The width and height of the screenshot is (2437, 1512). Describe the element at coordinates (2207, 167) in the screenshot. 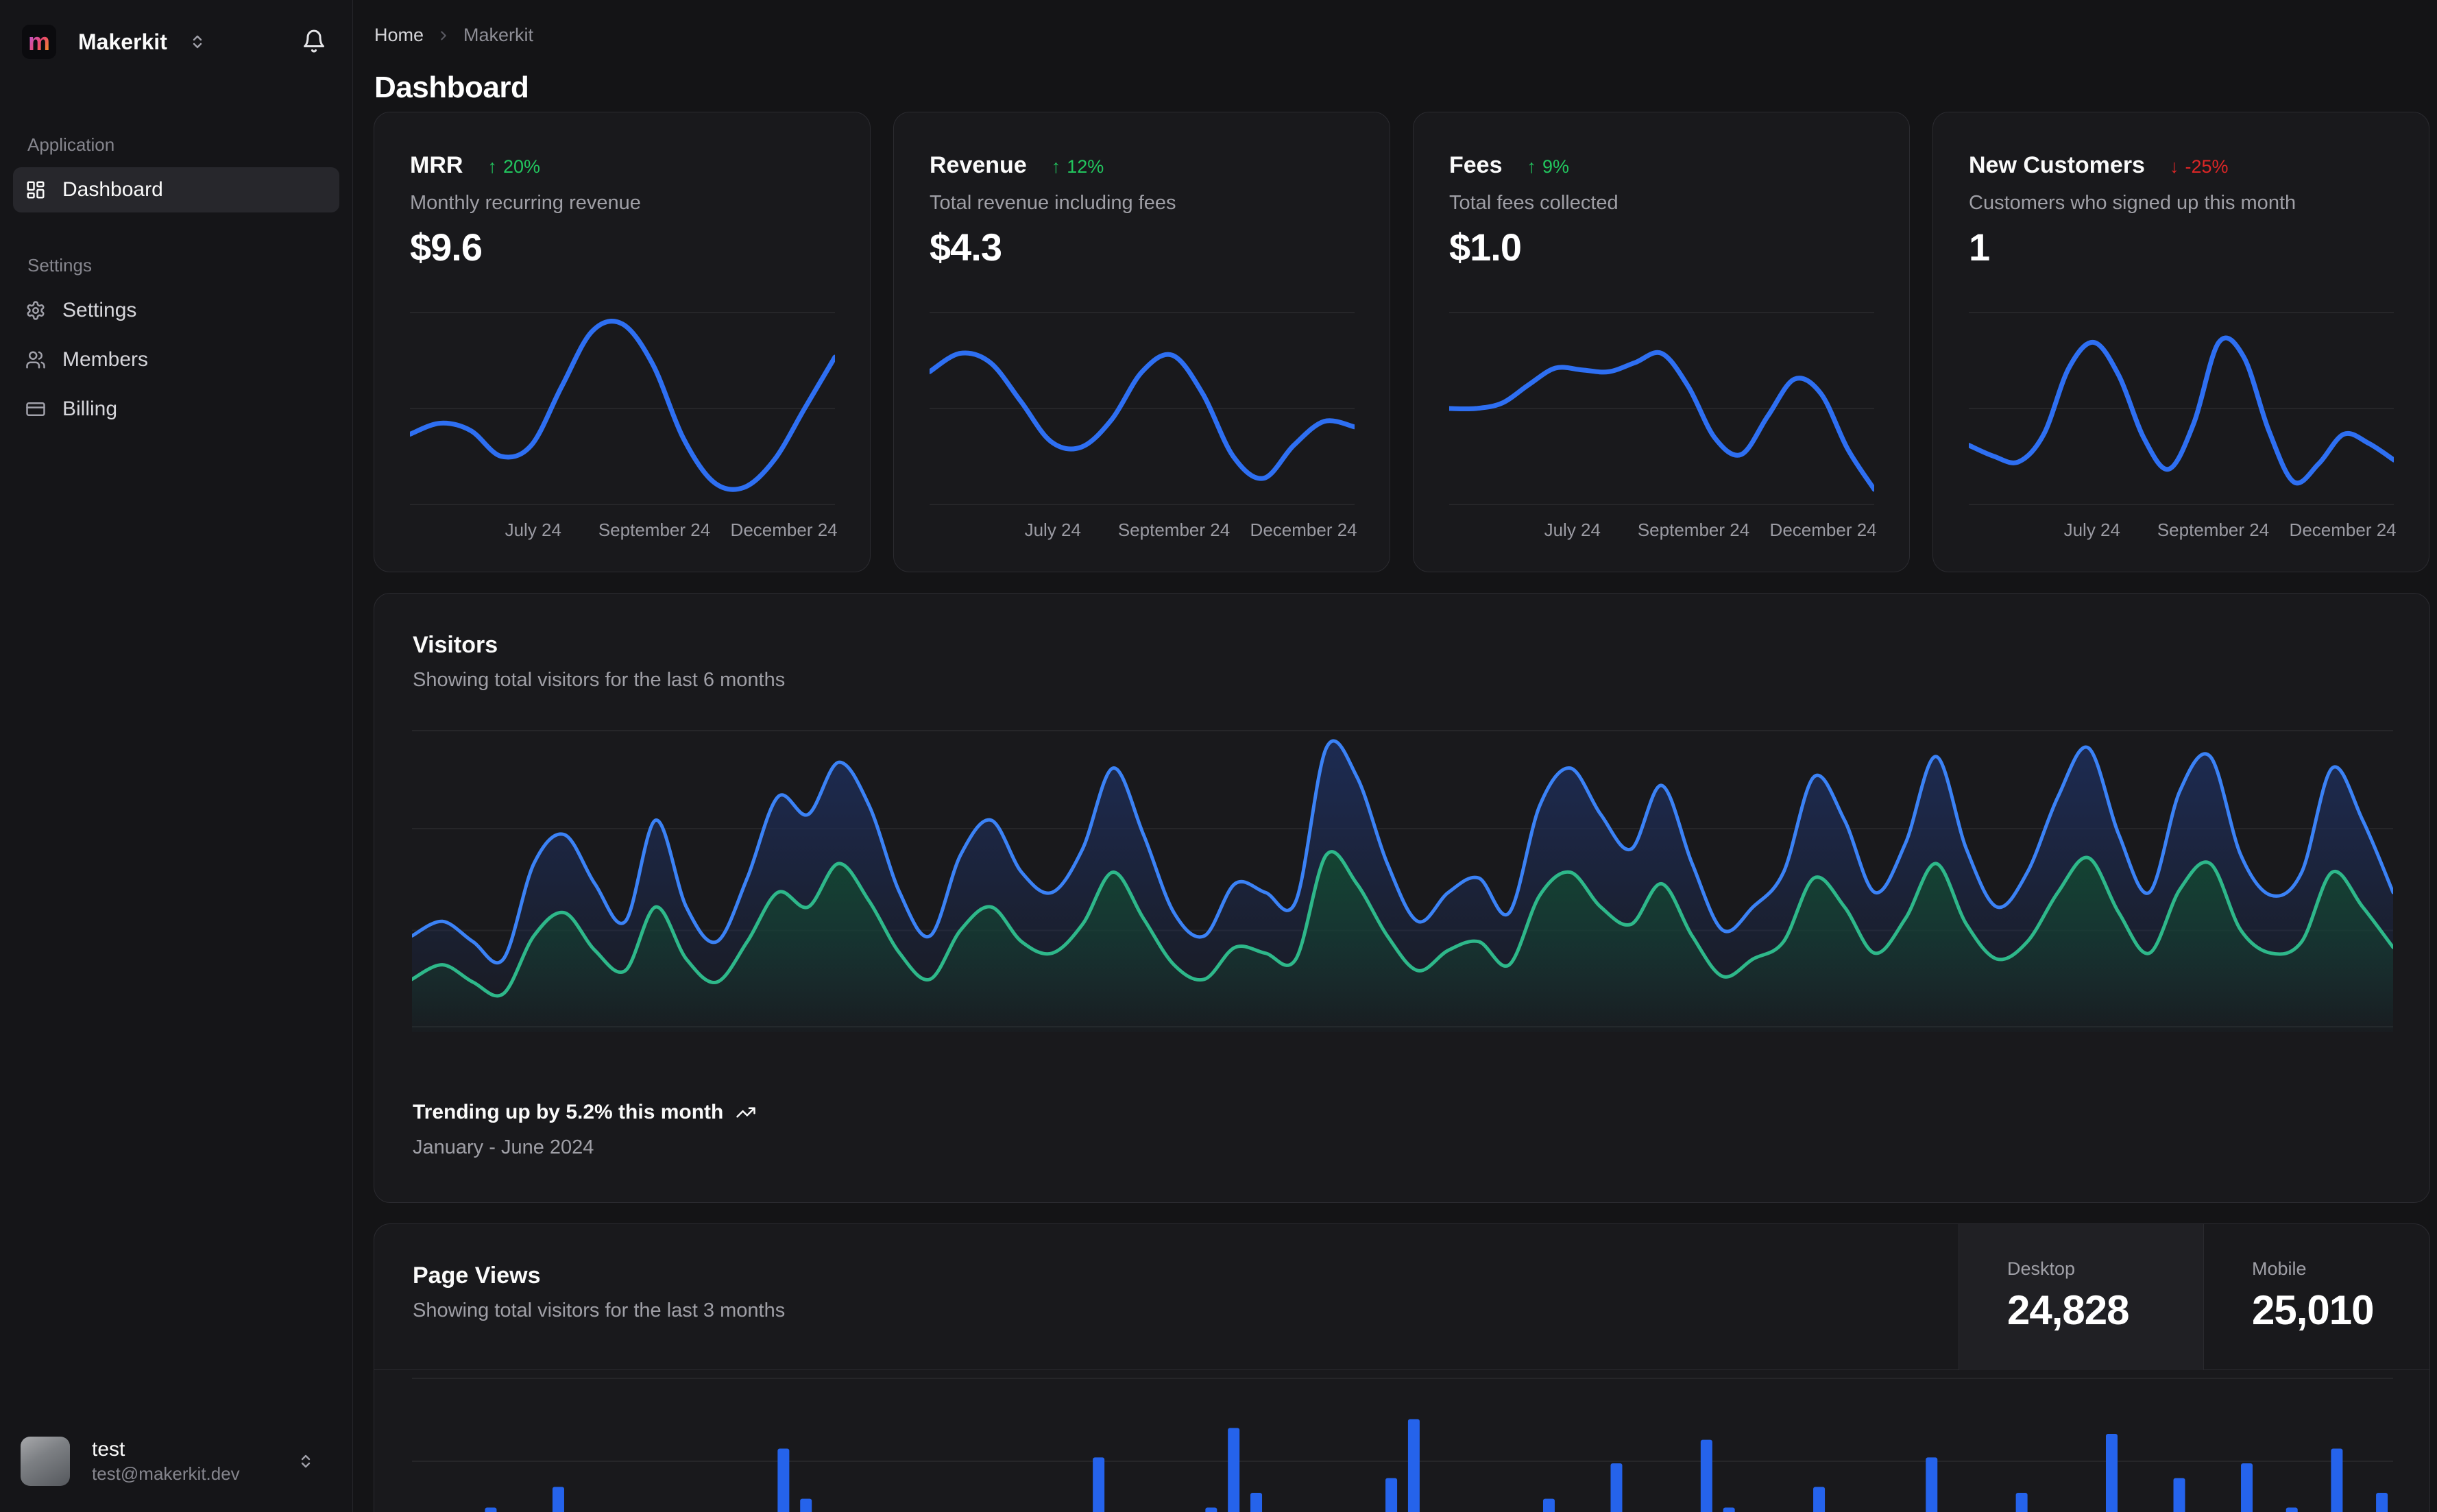

I see `trend-value: -25%` at that location.